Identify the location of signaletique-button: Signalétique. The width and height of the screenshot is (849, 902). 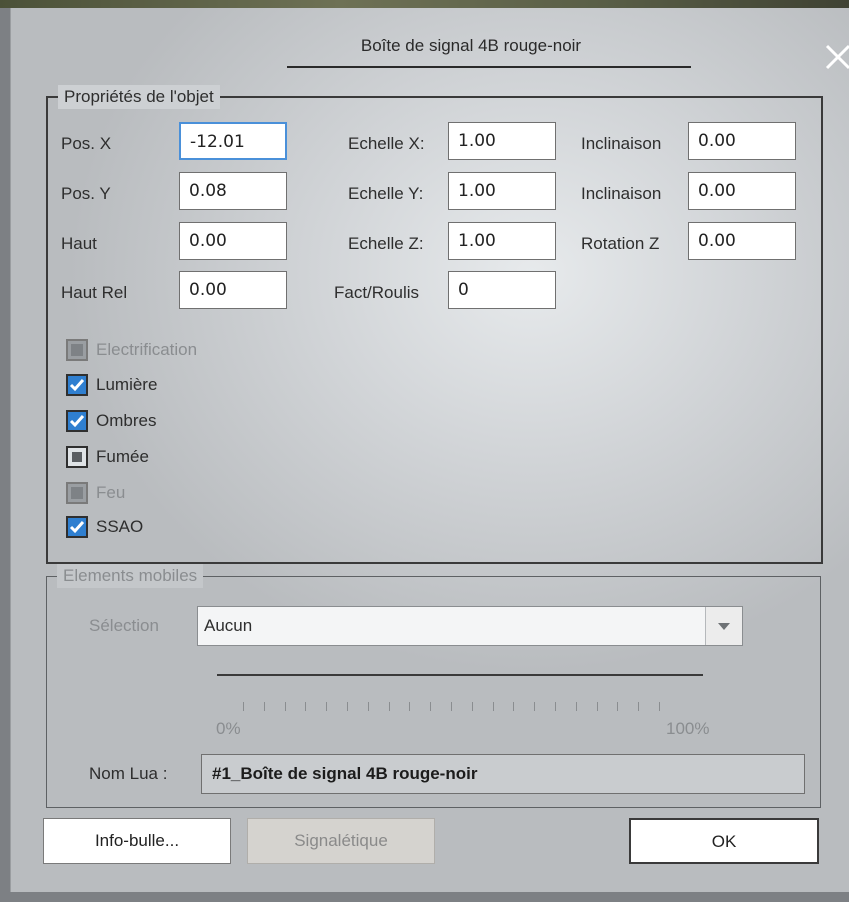
(341, 841).